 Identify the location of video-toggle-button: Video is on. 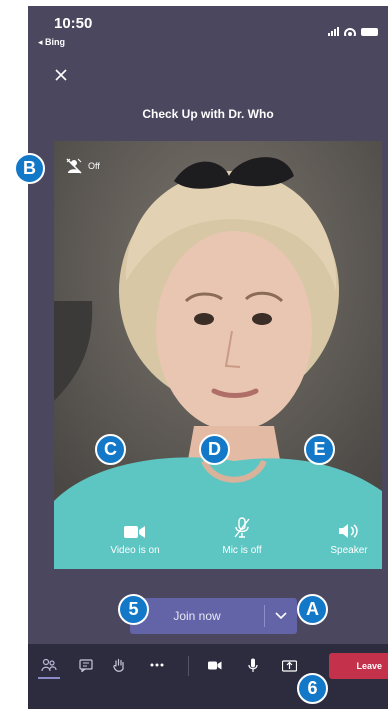
(135, 536).